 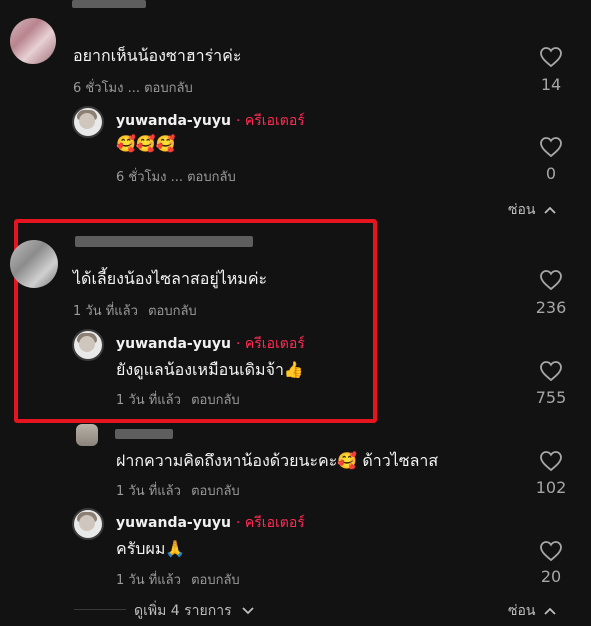 What do you see at coordinates (551, 487) in the screenshot?
I see `like-count: 102` at bounding box center [551, 487].